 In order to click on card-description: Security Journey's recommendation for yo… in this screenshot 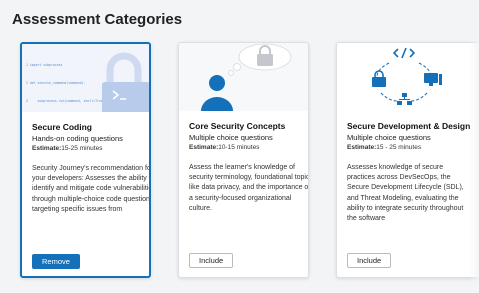, I will do `click(91, 189)`.